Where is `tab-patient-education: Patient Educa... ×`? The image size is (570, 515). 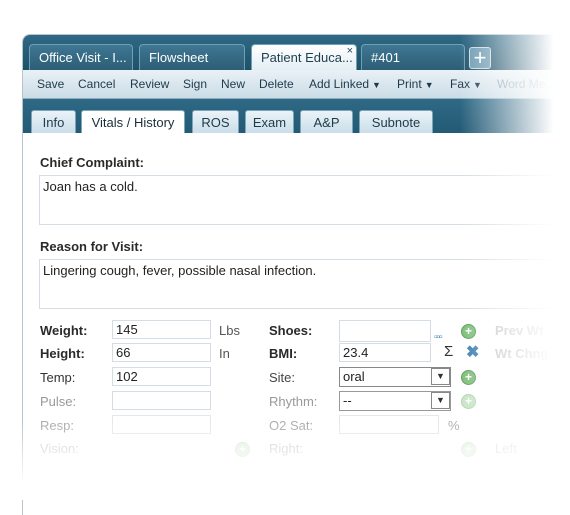 tab-patient-education: Patient Educa... × is located at coordinates (304, 57).